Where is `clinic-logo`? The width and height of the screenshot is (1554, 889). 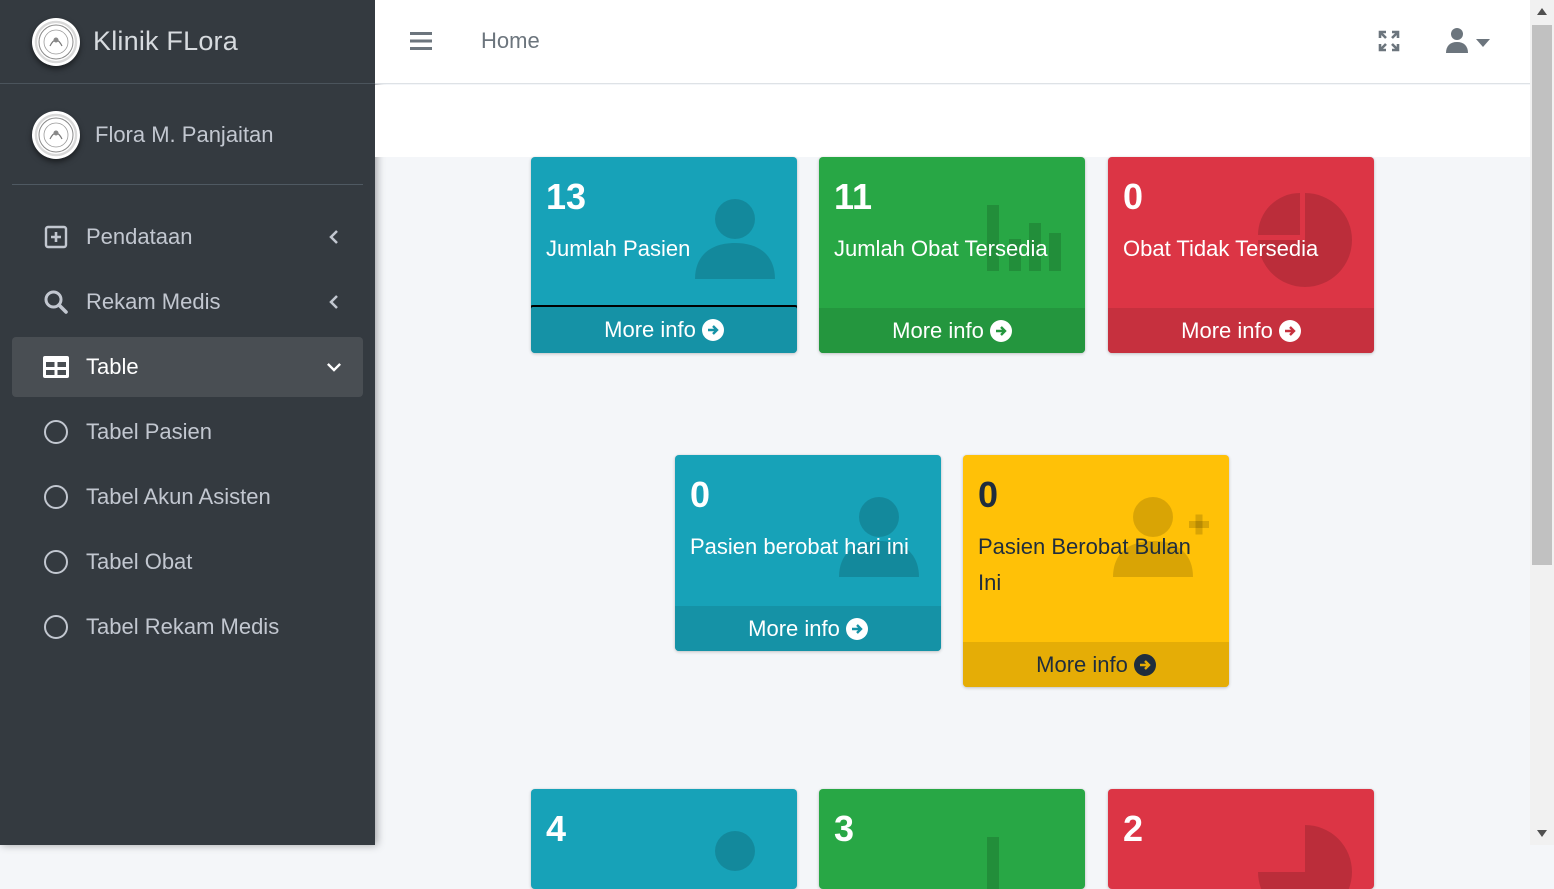
clinic-logo is located at coordinates (56, 41).